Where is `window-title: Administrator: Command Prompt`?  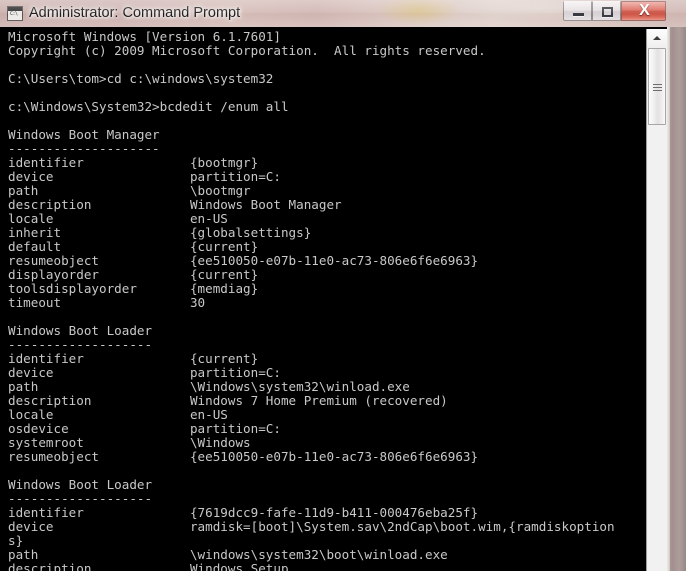
window-title: Administrator: Command Prompt is located at coordinates (135, 13).